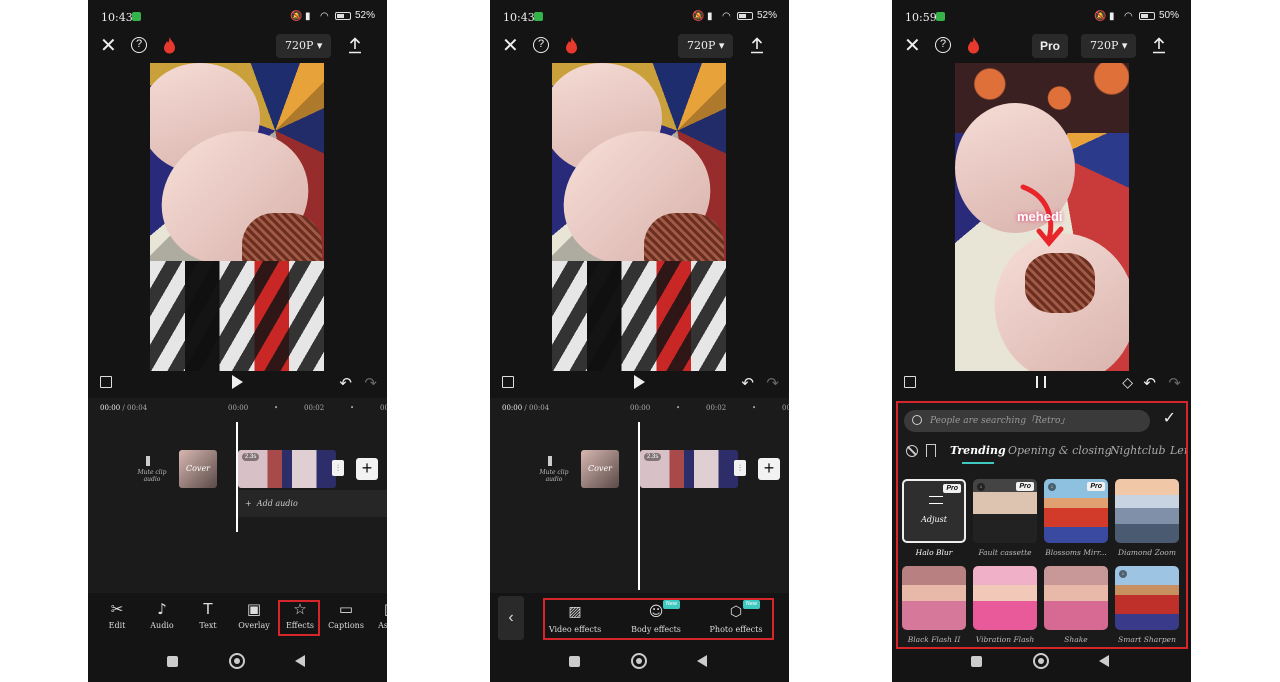  I want to click on battery-percent: 50%, so click(1168, 15).